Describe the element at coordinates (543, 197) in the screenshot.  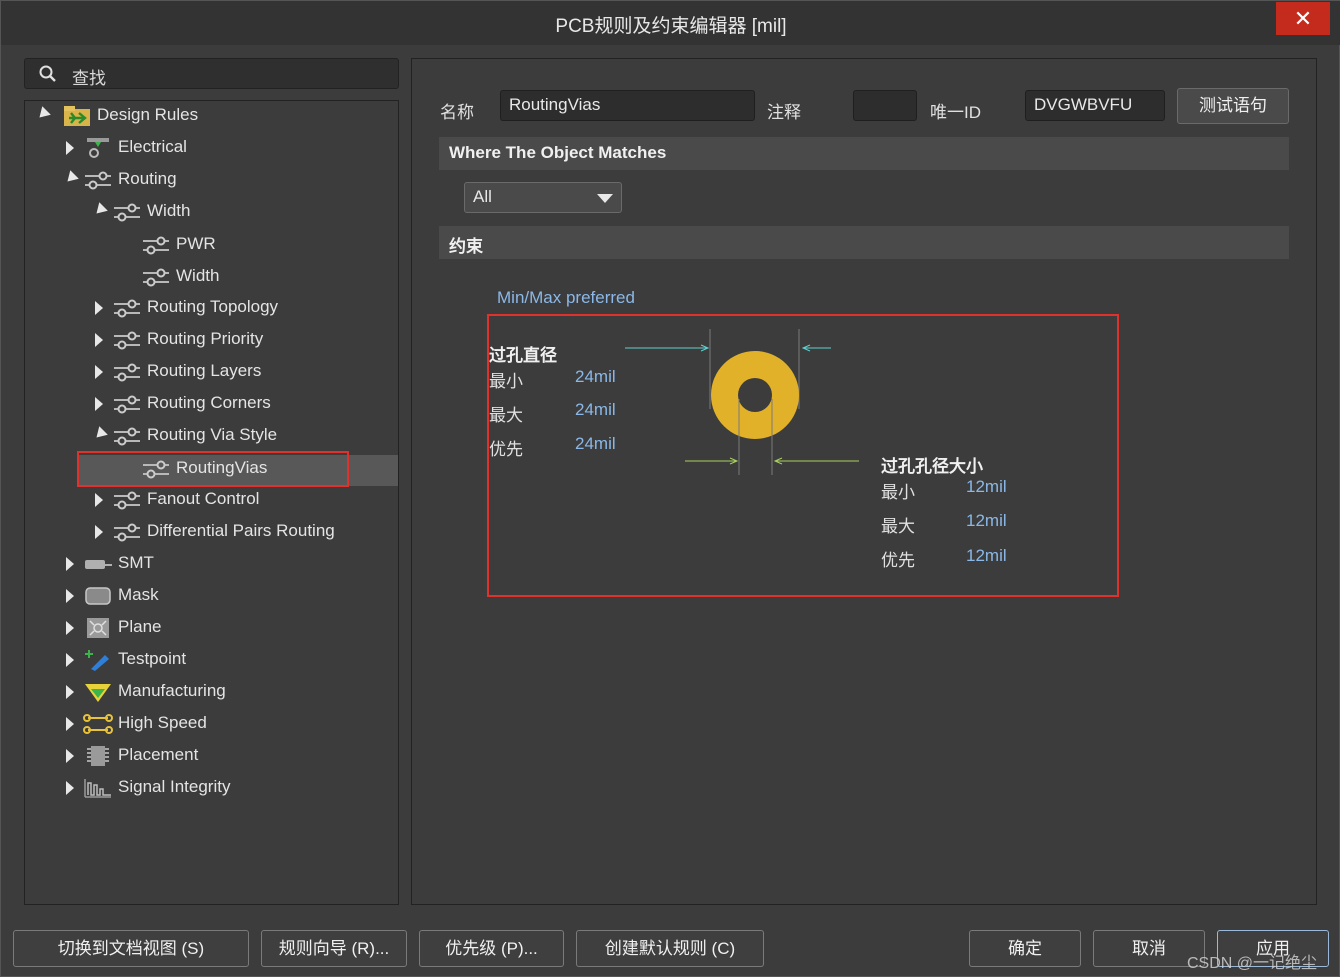
I see `scope-dropdown: All` at that location.